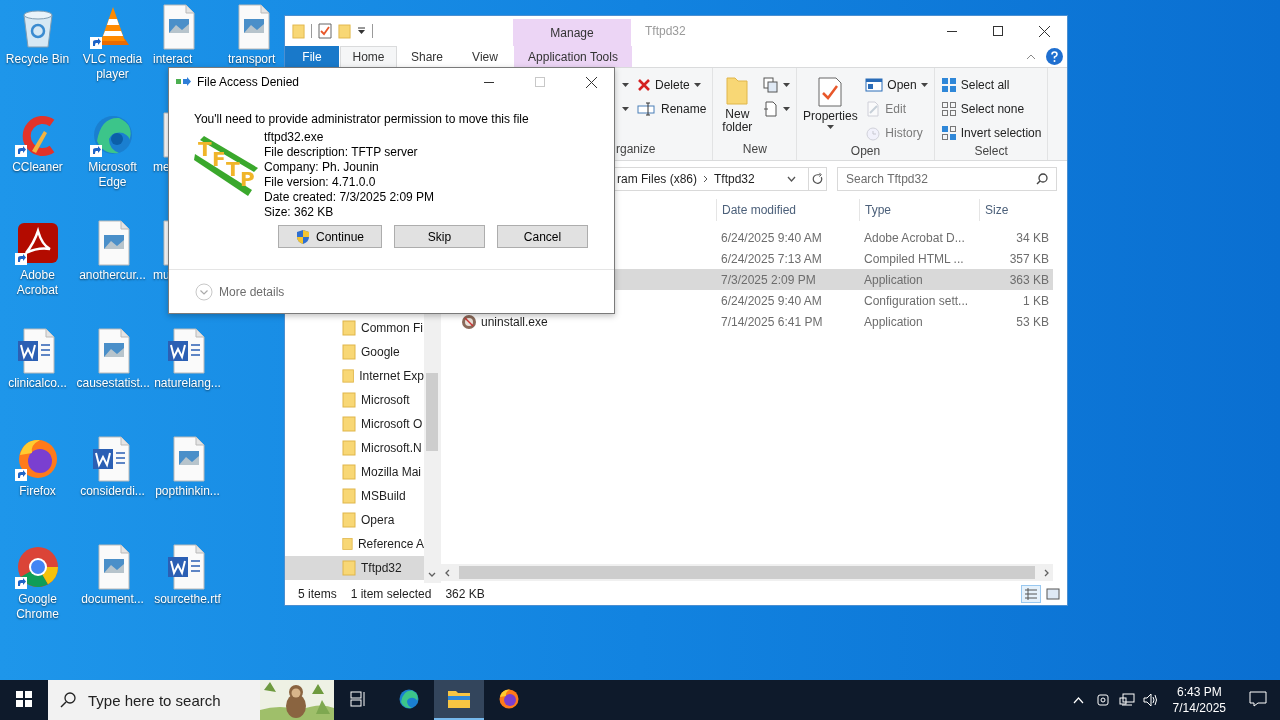 The width and height of the screenshot is (1280, 720). I want to click on nav-item: Microsoft O, so click(354, 424).